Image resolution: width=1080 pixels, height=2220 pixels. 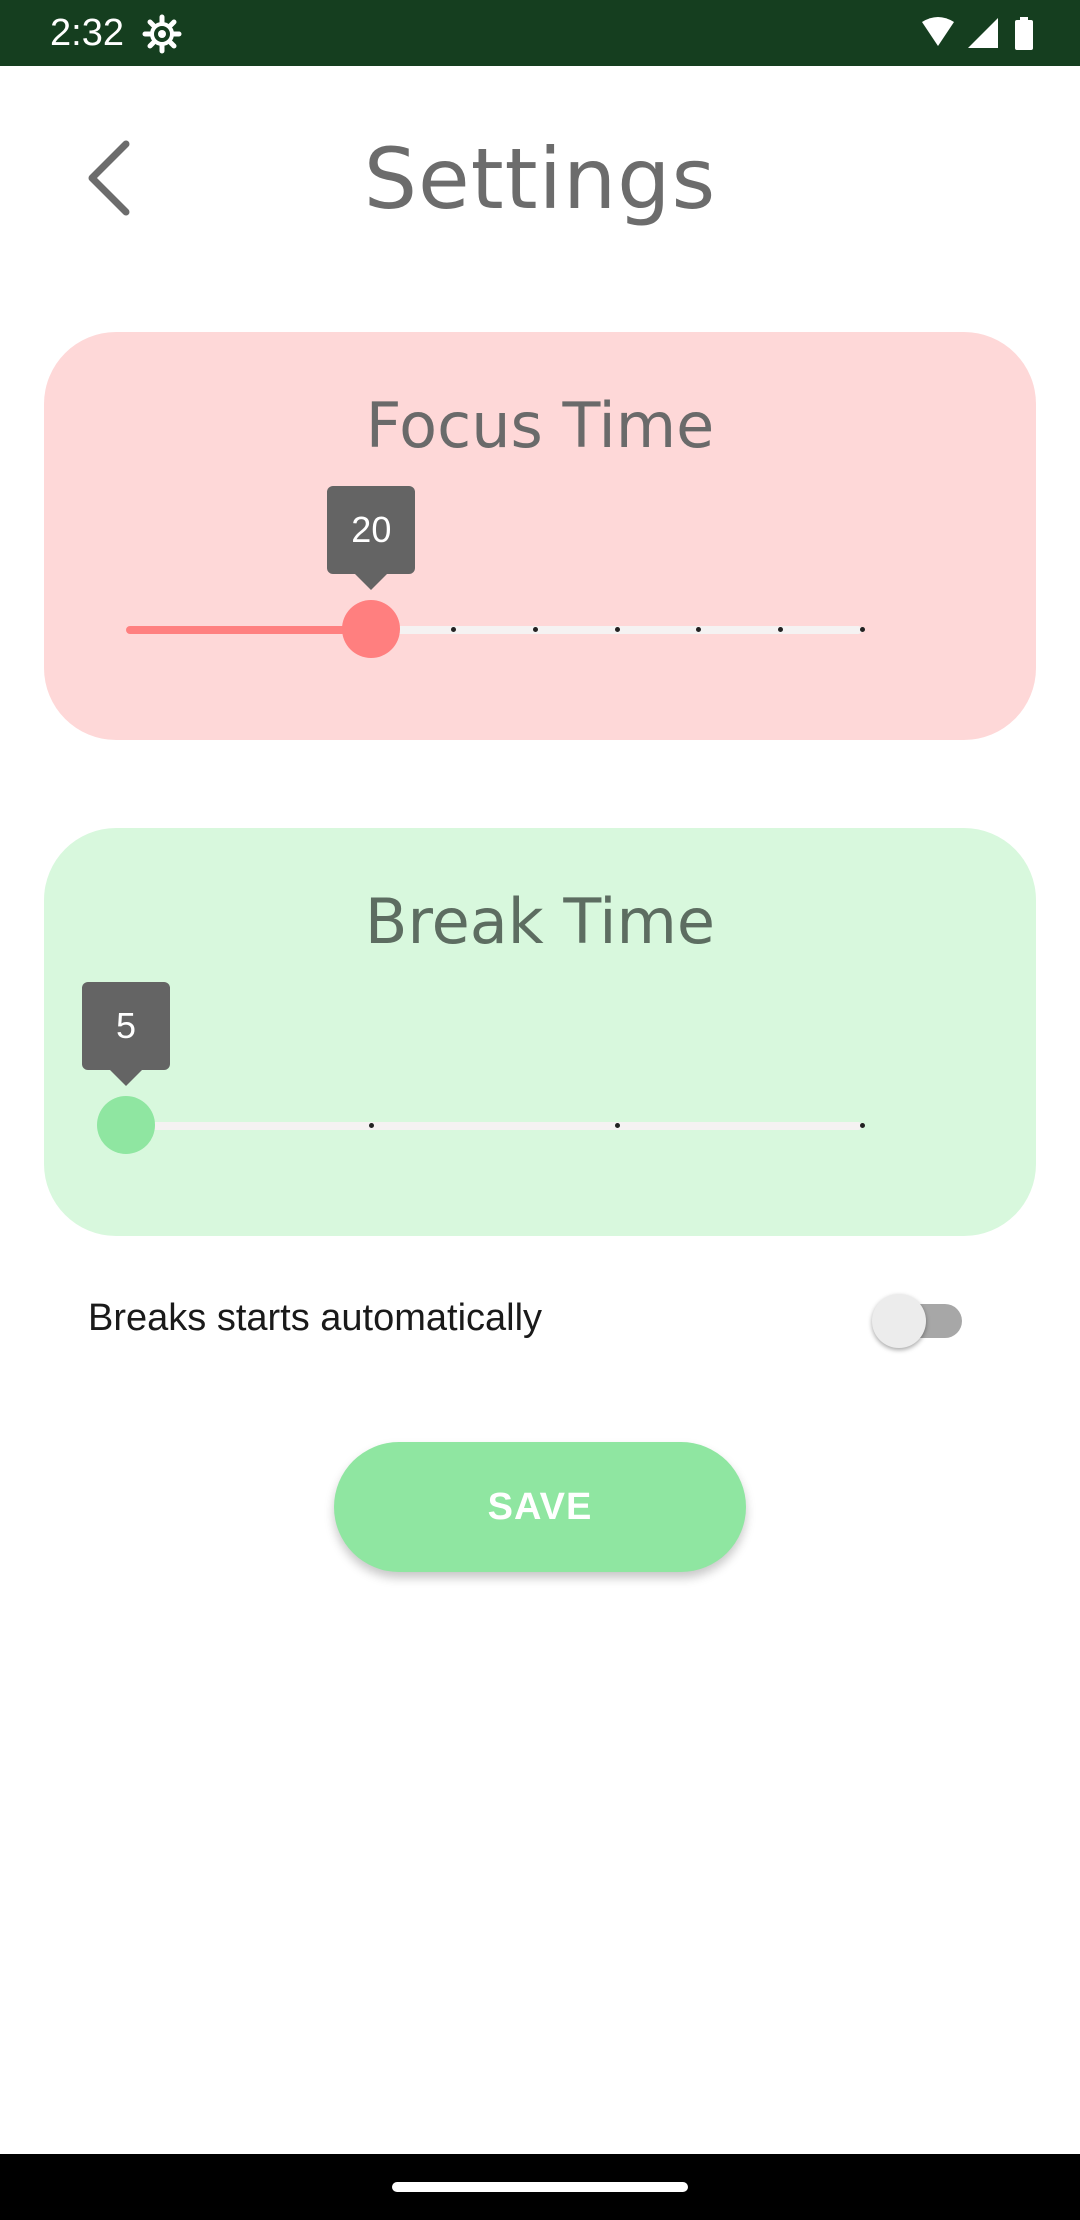 I want to click on break-value-label: 5, so click(x=126, y=1034).